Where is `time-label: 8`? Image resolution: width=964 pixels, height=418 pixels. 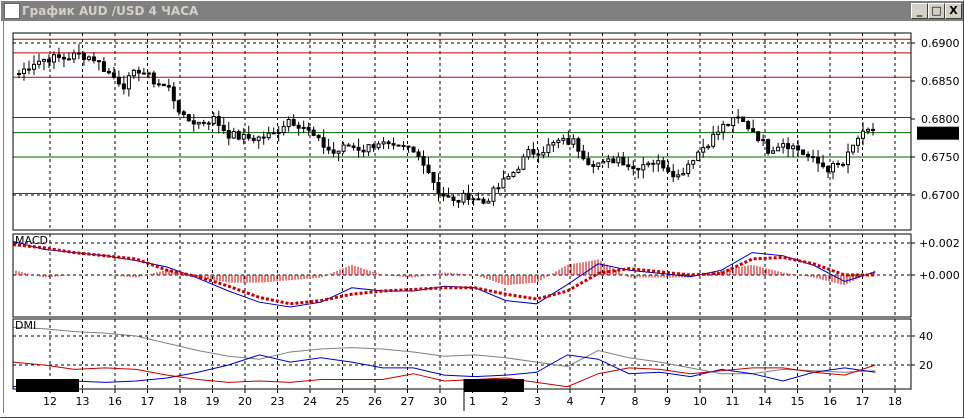
time-label: 8 is located at coordinates (635, 401).